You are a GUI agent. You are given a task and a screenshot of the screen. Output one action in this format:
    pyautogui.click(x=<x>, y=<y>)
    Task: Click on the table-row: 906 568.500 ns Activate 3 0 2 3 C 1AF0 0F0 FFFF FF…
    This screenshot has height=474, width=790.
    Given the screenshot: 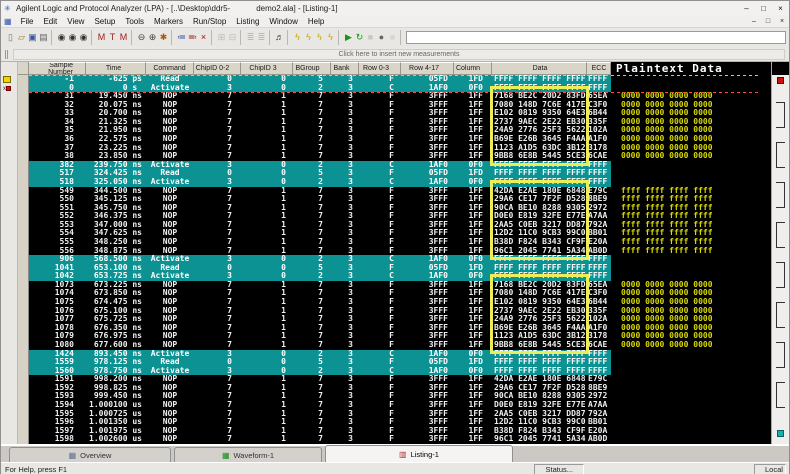 What is the action you would take?
    pyautogui.click(x=393, y=259)
    